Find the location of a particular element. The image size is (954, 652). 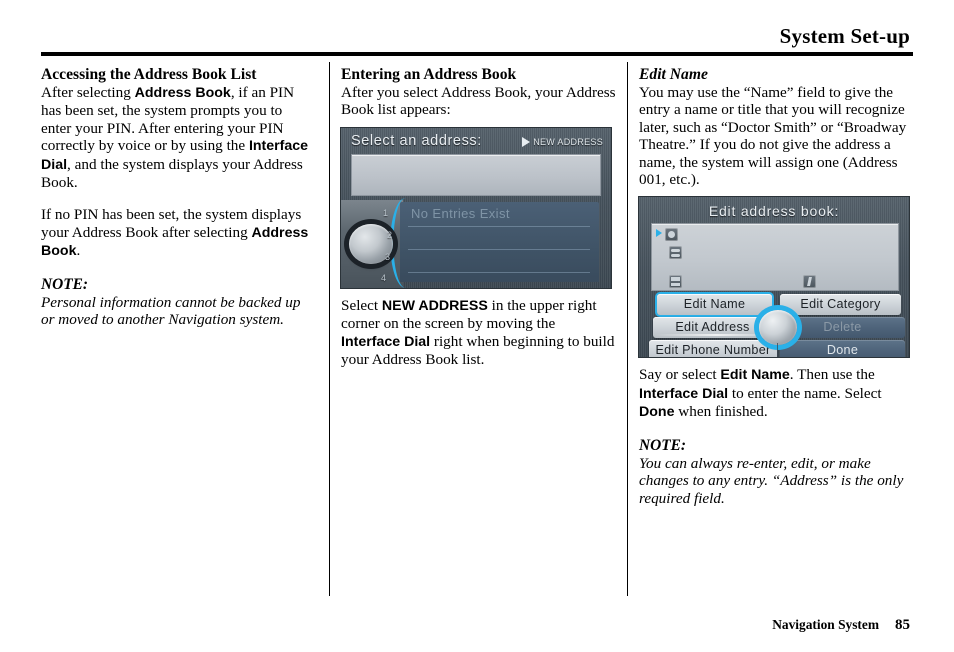

col2-p2-a: Select is located at coordinates (361, 305).